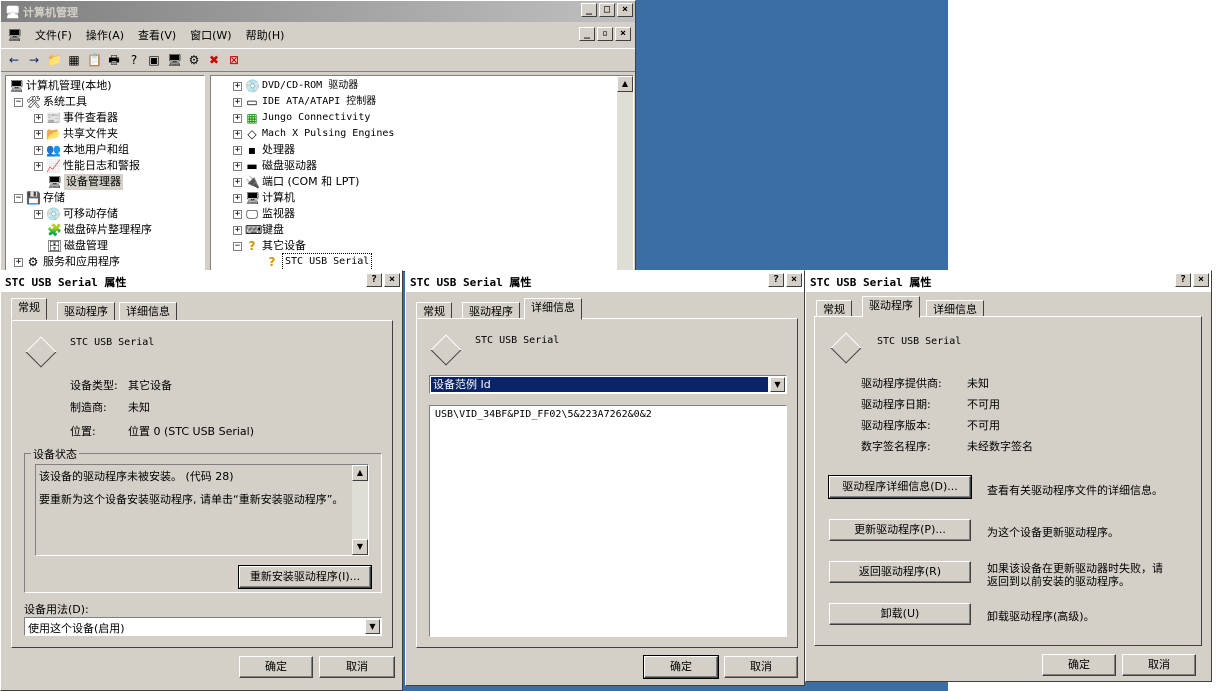 The image size is (1218, 691). I want to click on forward-arrow-icon: →, so click(34, 60).